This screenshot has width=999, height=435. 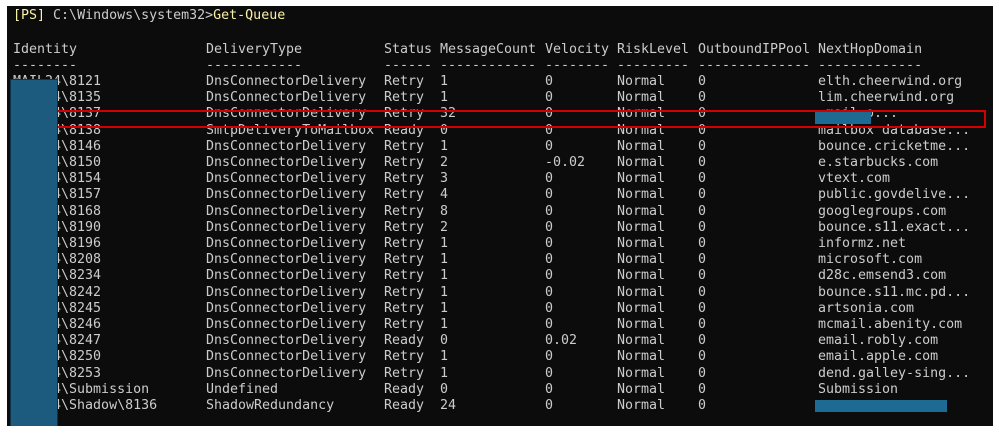 What do you see at coordinates (448, 405) in the screenshot?
I see `cell-message-count: 24` at bounding box center [448, 405].